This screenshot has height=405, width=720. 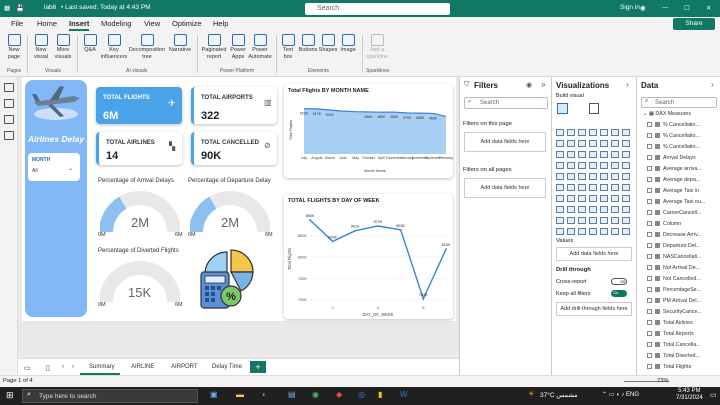 I want to click on menu-view: View, so click(x=152, y=23).